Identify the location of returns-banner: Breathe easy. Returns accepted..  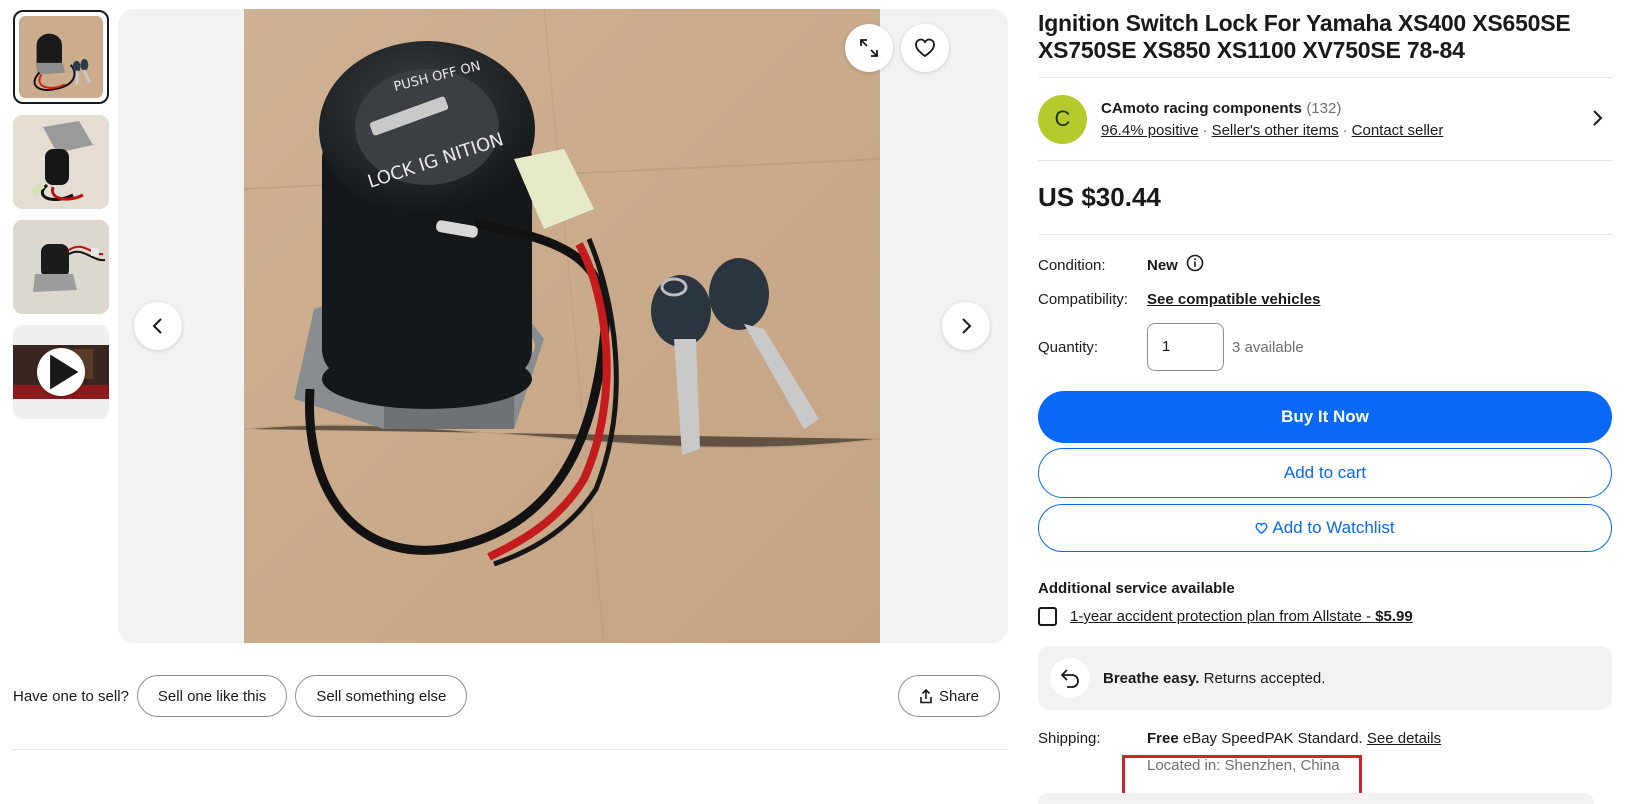
(1325, 678).